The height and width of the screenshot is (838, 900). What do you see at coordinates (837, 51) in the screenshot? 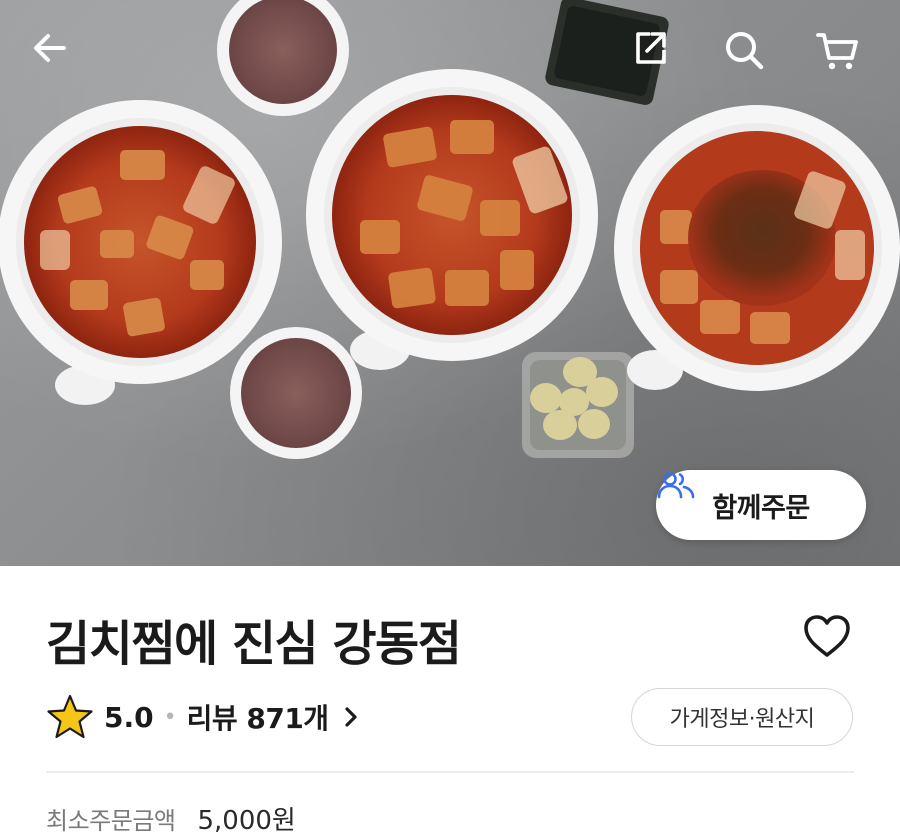
I see `cart-icon` at bounding box center [837, 51].